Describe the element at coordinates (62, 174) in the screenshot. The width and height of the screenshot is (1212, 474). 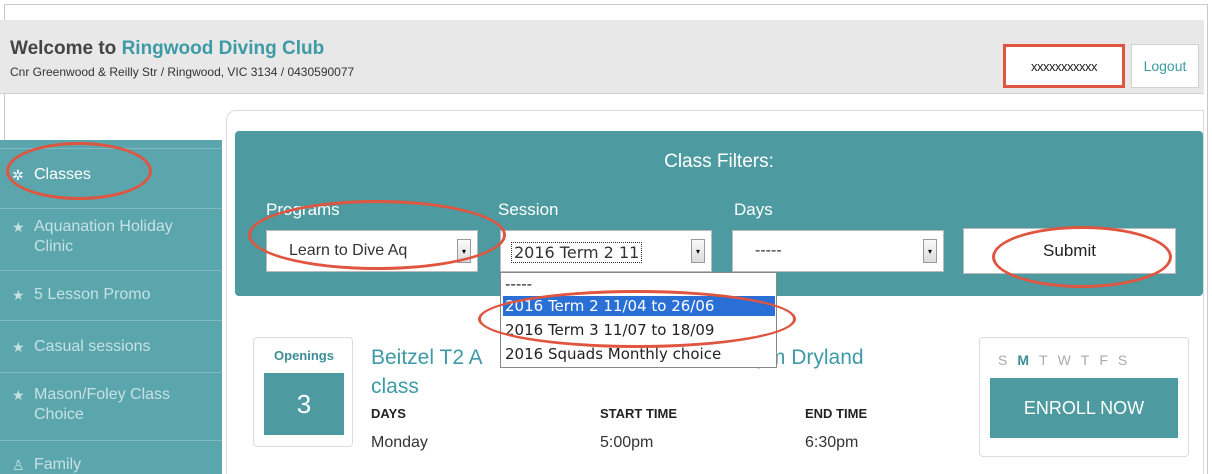
I see `sidebar-item-label: Classes` at that location.